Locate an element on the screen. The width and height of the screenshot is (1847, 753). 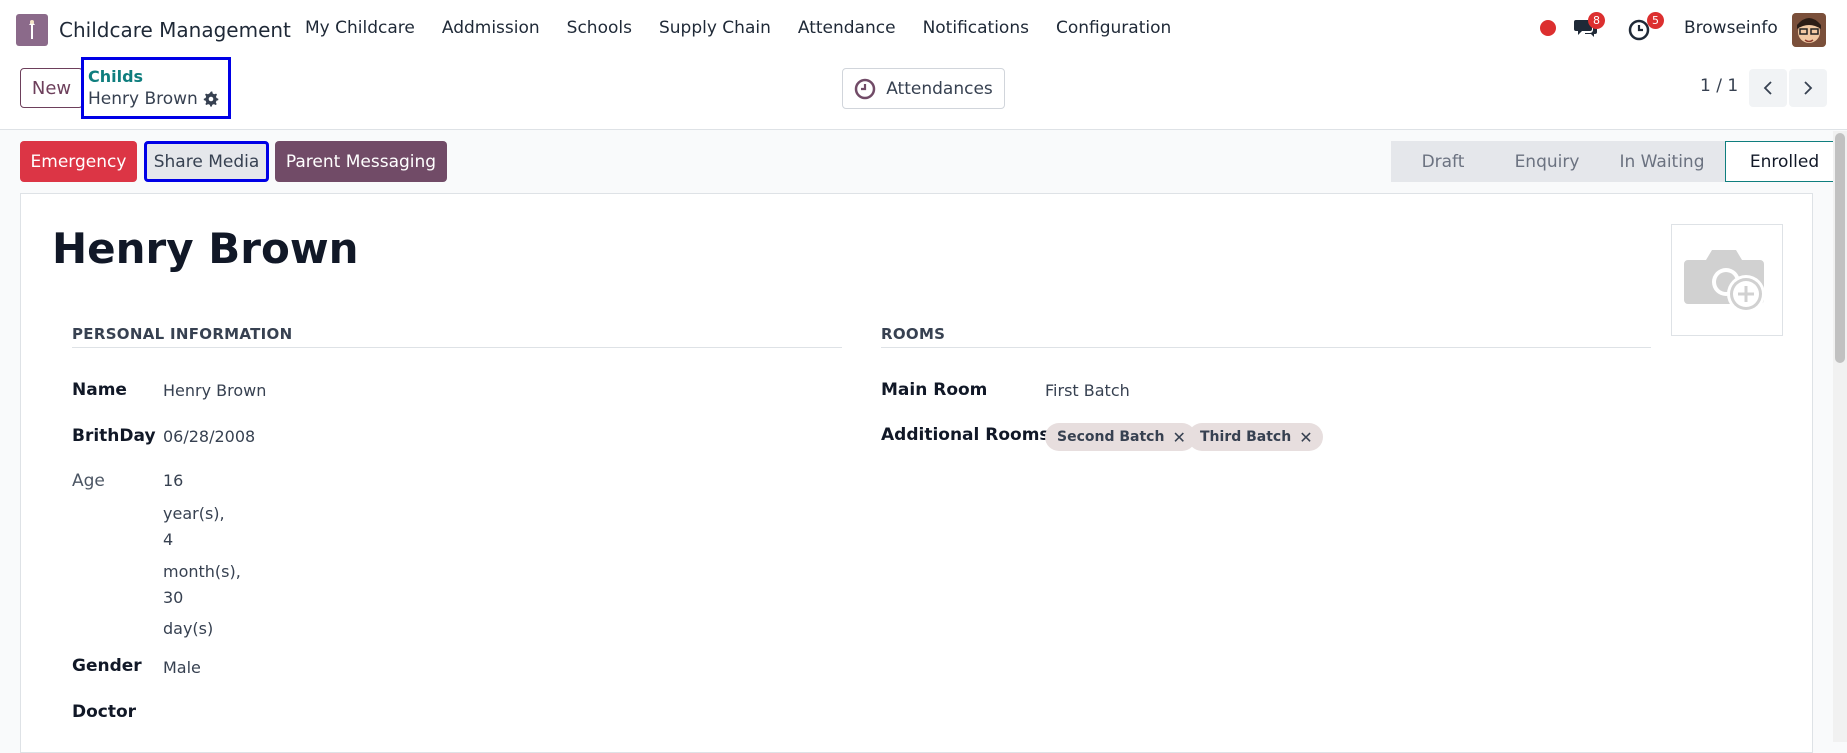
status-stages: Draft Enquiry In Waiting Enrolled is located at coordinates (1617, 161).